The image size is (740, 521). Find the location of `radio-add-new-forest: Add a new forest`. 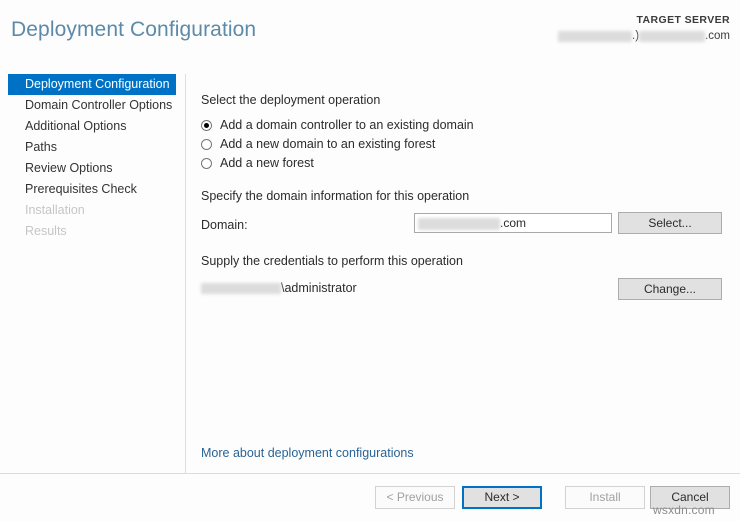

radio-add-new-forest: Add a new forest is located at coordinates (337, 163).